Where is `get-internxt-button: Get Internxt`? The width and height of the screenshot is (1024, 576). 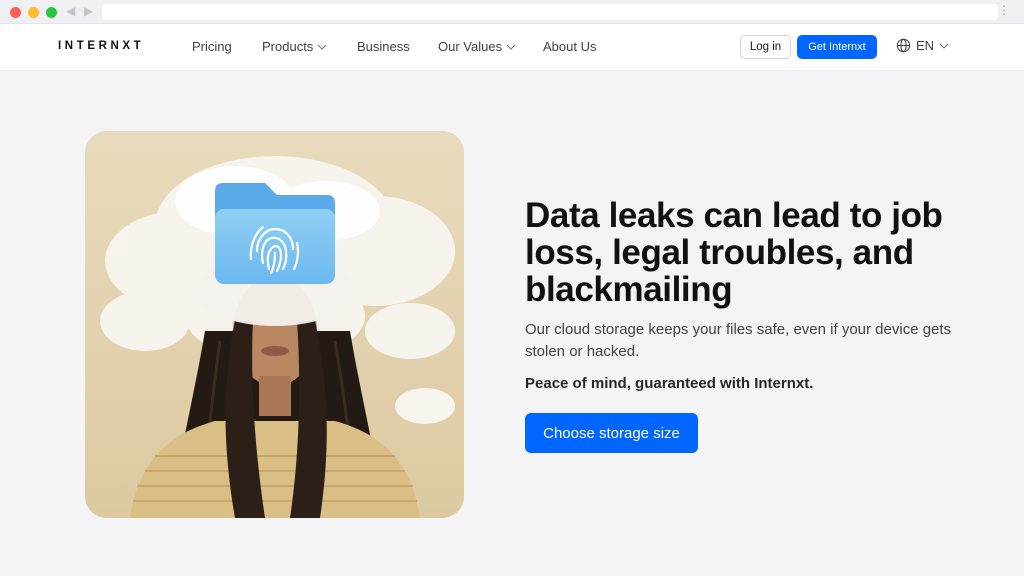
get-internxt-button: Get Internxt is located at coordinates (837, 47).